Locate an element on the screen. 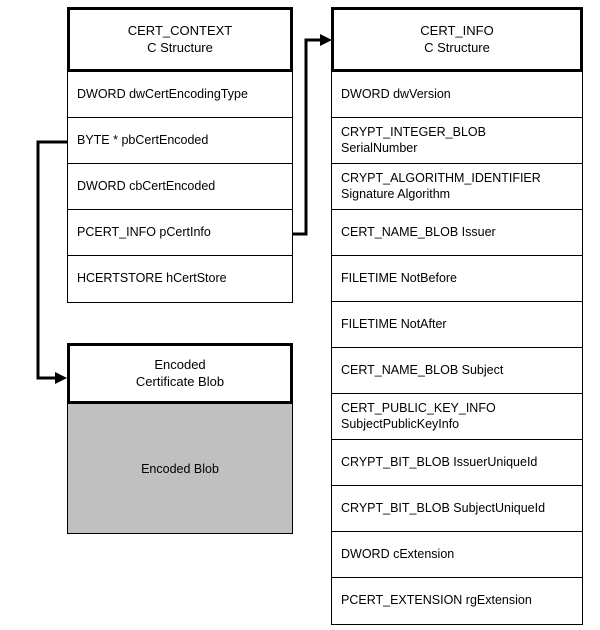 This screenshot has height=630, width=600. cert-context-field-hcertstore: HCERTSTORE hCertStore is located at coordinates (180, 279).